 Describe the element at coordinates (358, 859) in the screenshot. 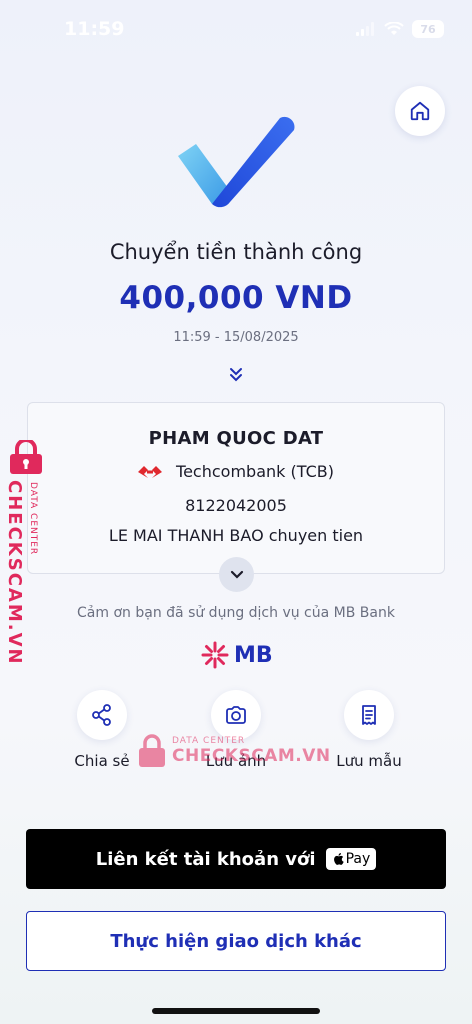

I see `apple-pay-text: Pay` at that location.